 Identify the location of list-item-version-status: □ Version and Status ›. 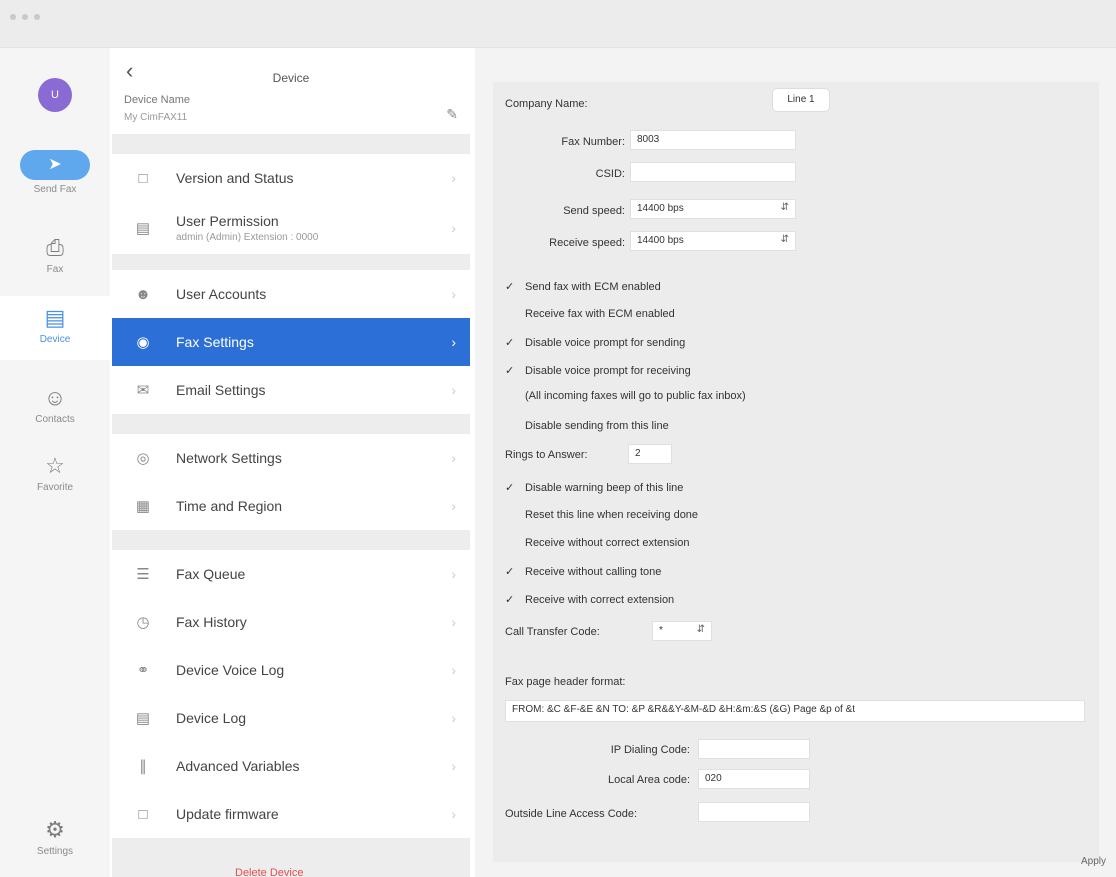
(291, 178).